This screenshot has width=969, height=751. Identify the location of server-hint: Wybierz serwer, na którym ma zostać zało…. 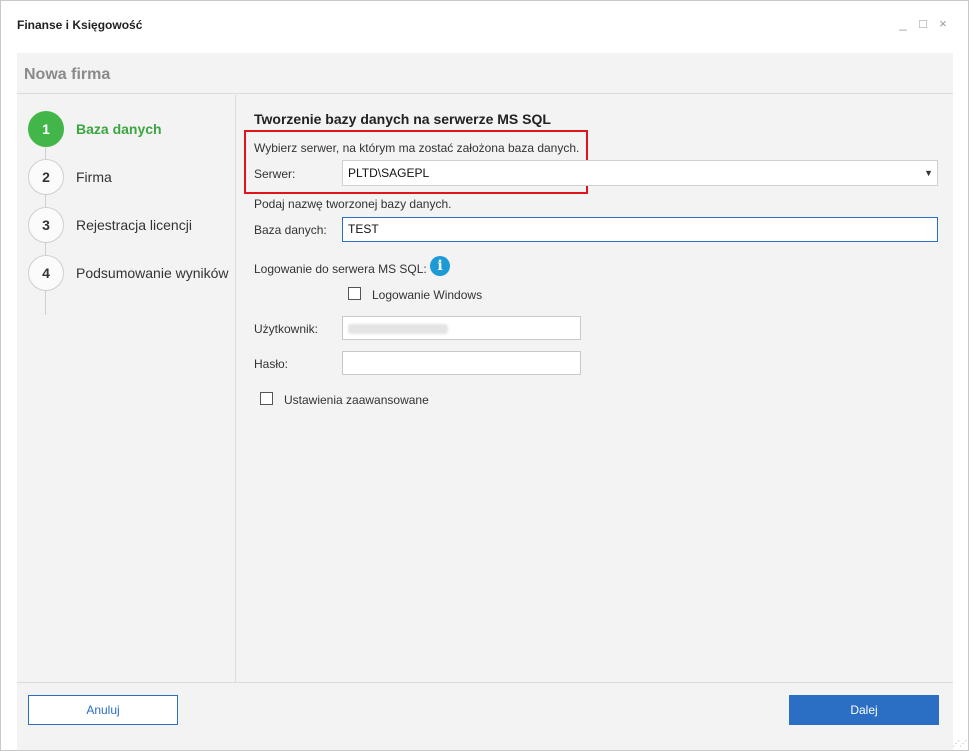
(417, 148).